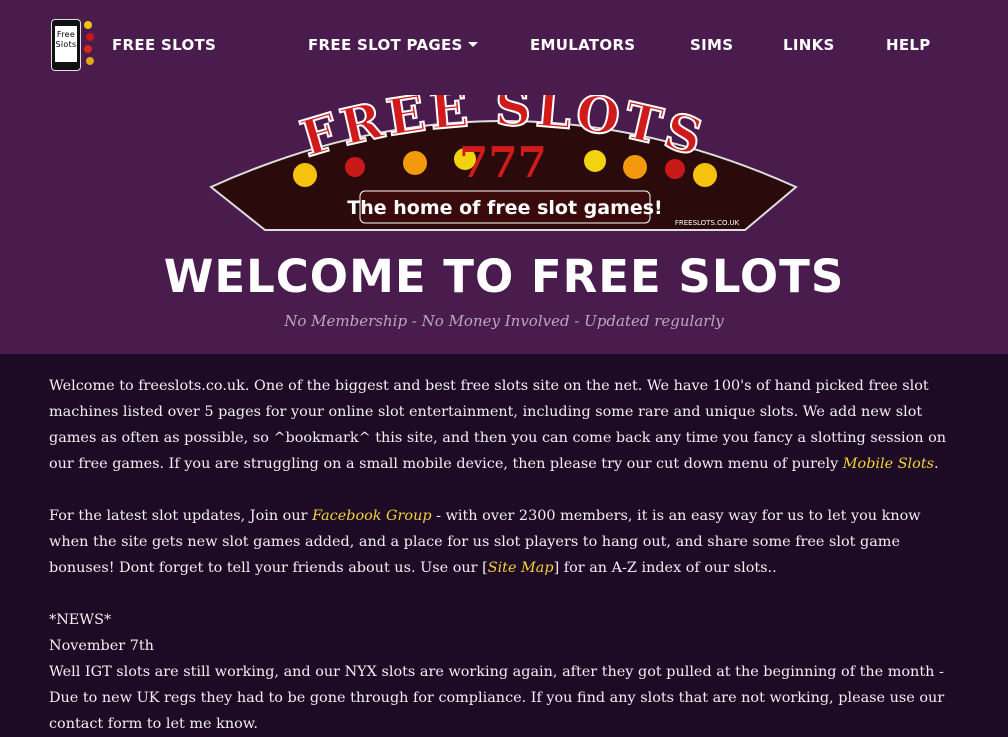 Image resolution: width=1008 pixels, height=737 pixels. Describe the element at coordinates (504, 276) in the screenshot. I see `page-title: WELCOME TO FREE SLOTS` at that location.